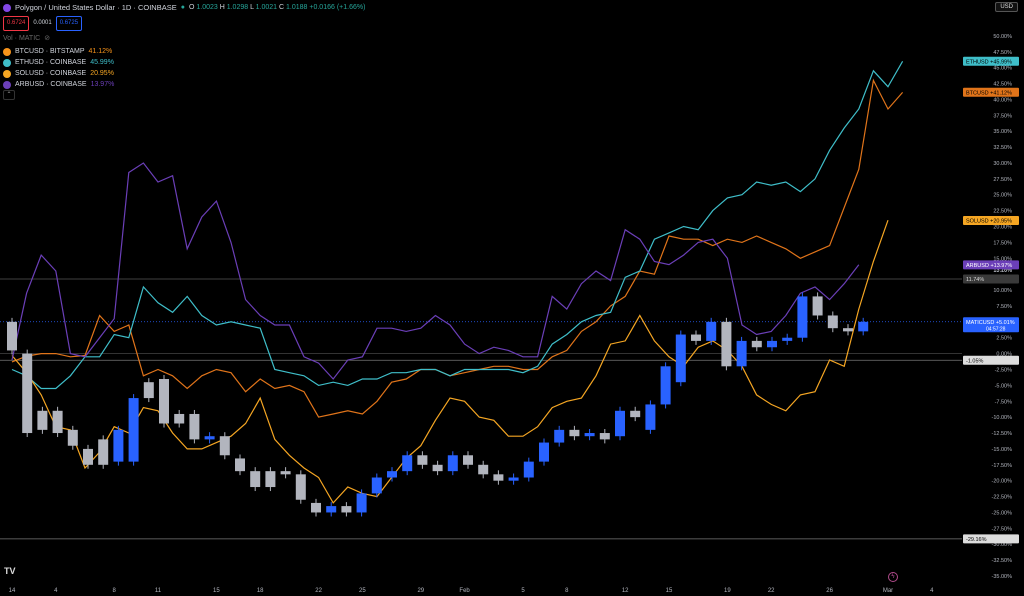 Image resolution: width=1024 pixels, height=596 pixels. Describe the element at coordinates (481, 589) in the screenshot. I see `time-axis: 1448111518222529Feb581215192226Mar4710` at that location.